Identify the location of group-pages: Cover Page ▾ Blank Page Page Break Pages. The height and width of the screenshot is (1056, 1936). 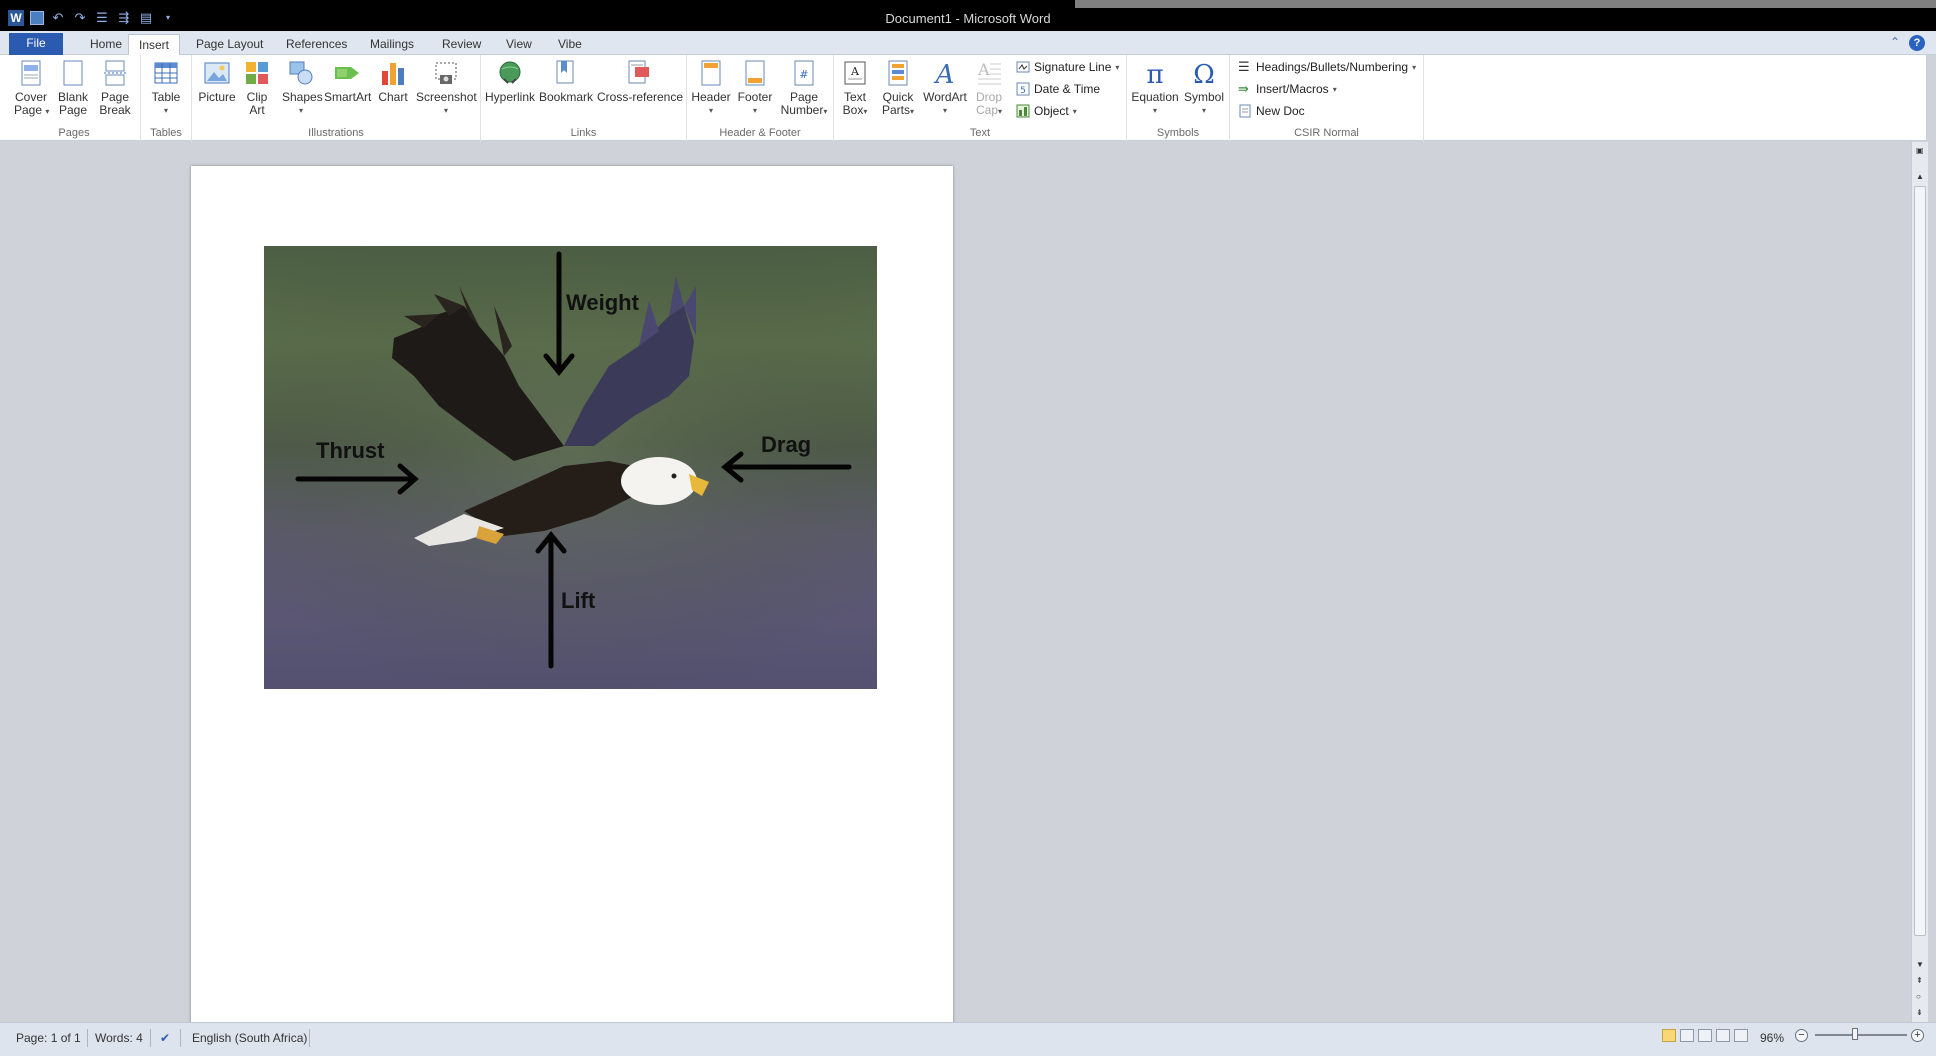
(74, 98).